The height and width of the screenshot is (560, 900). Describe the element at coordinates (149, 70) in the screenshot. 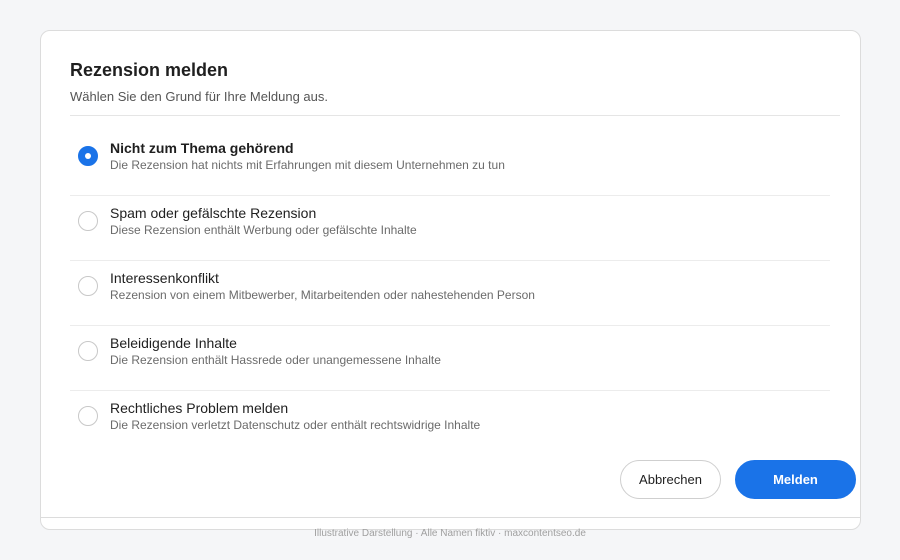

I see `dialog-title: Rezension melden` at that location.